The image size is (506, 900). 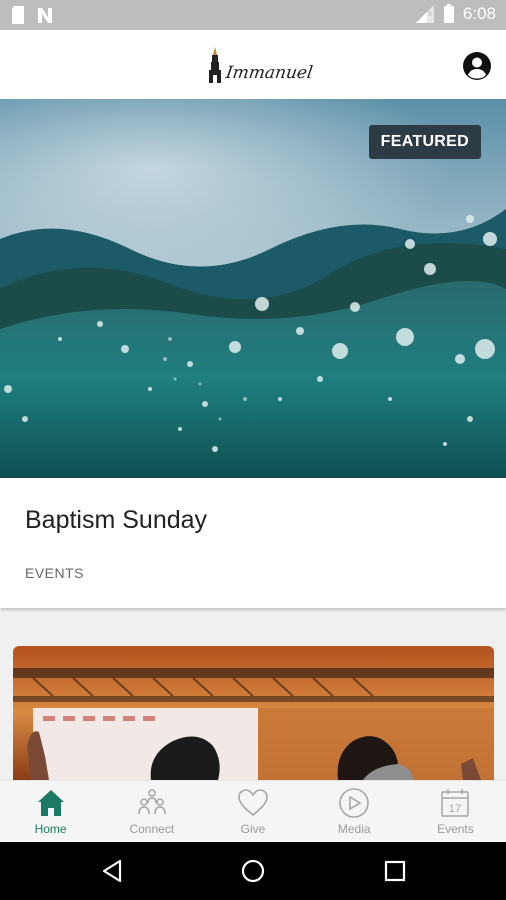 I want to click on nav-give-label: Give, so click(x=253, y=829).